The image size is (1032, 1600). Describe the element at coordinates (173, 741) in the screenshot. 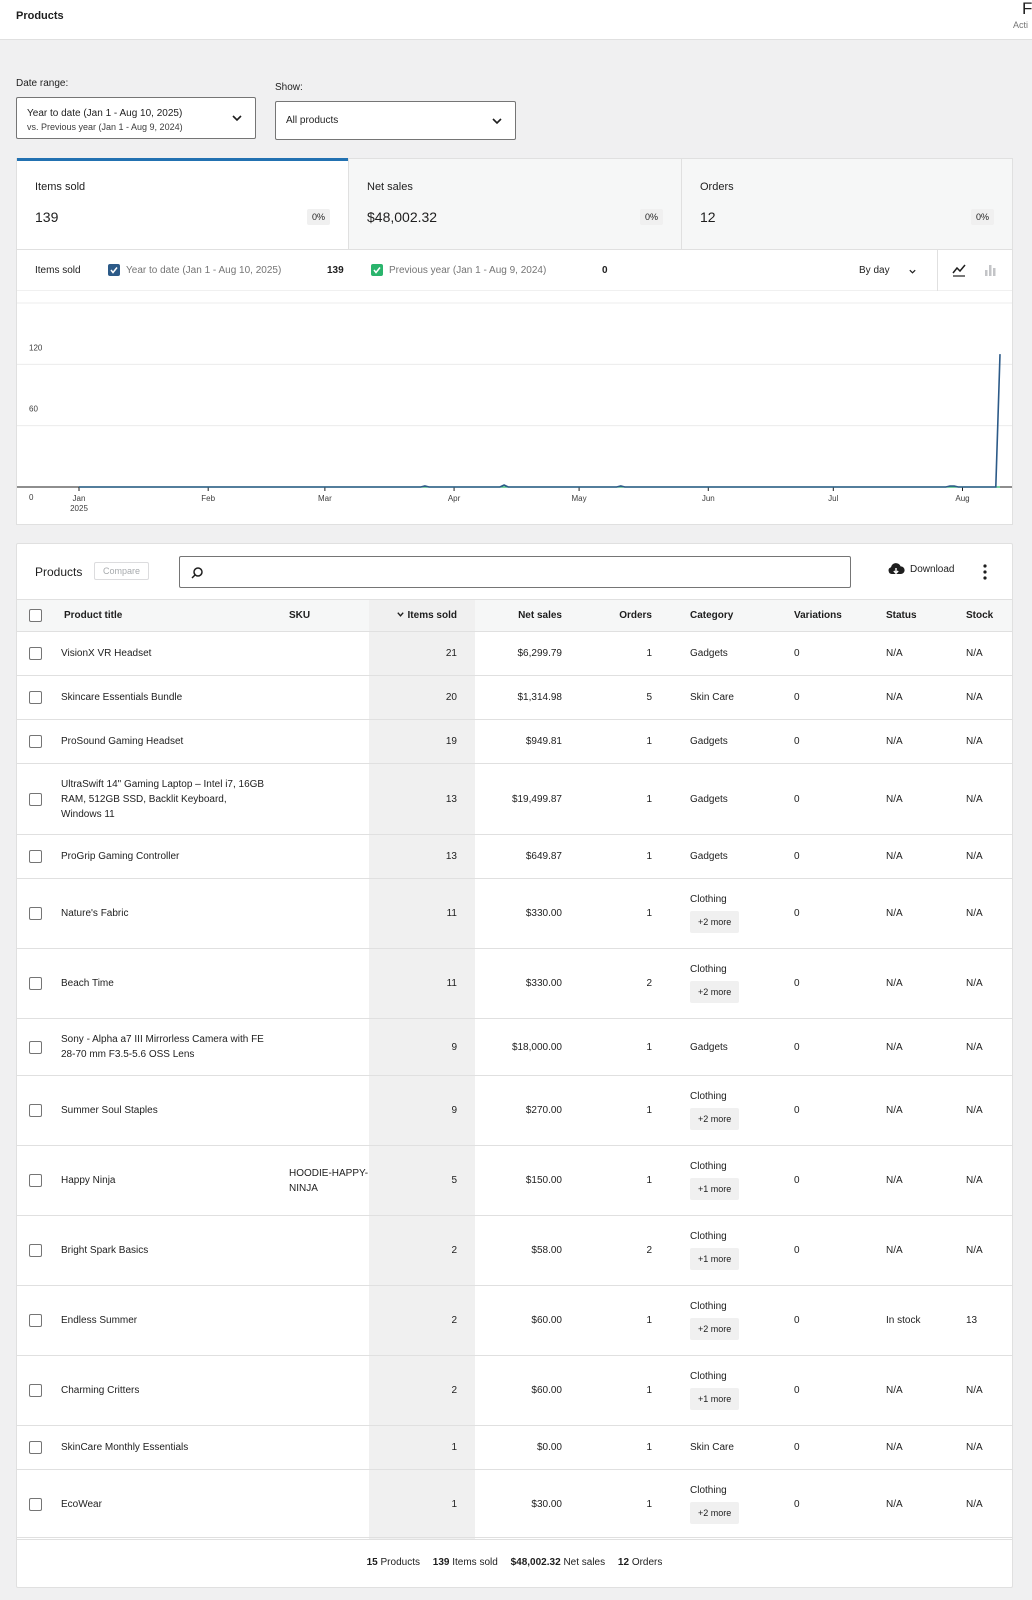

I see `product-title-cell: ProSound Gaming Headset` at that location.